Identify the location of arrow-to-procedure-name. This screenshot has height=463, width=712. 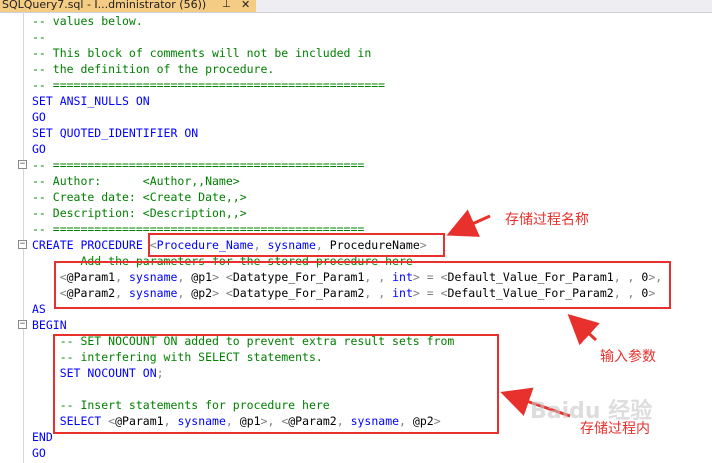
(468, 223).